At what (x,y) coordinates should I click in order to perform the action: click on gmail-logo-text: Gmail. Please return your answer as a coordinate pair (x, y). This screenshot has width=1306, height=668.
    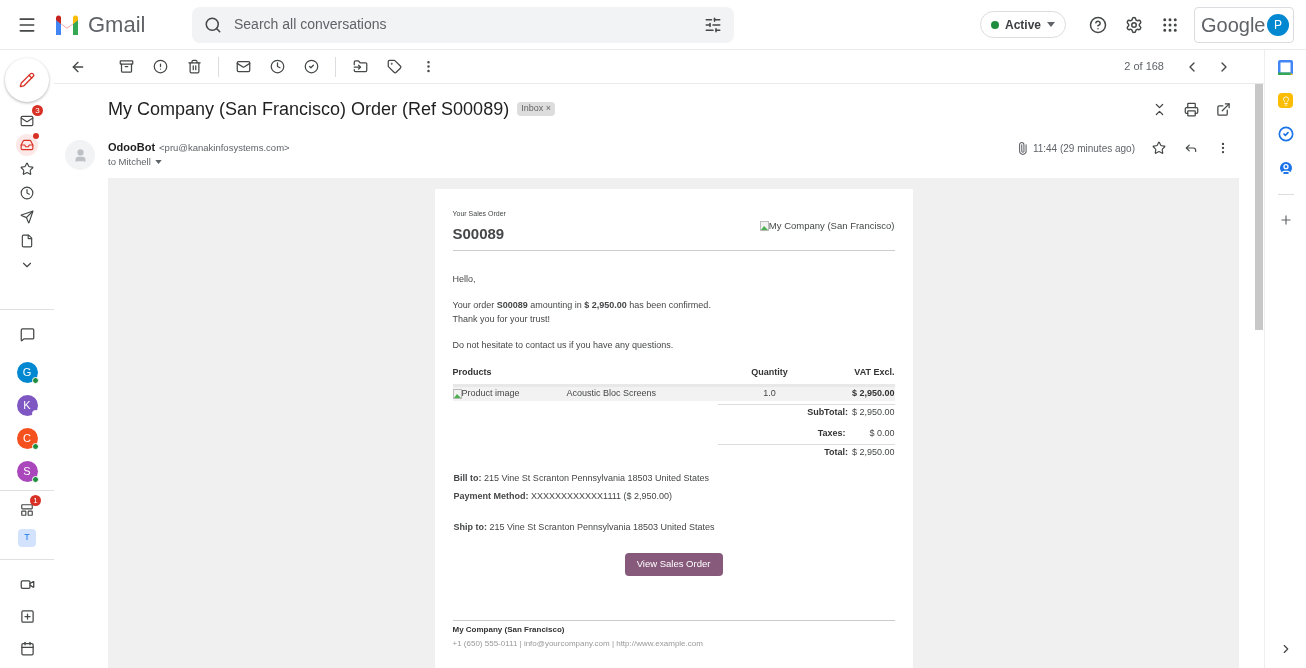
    Looking at the image, I should click on (117, 25).